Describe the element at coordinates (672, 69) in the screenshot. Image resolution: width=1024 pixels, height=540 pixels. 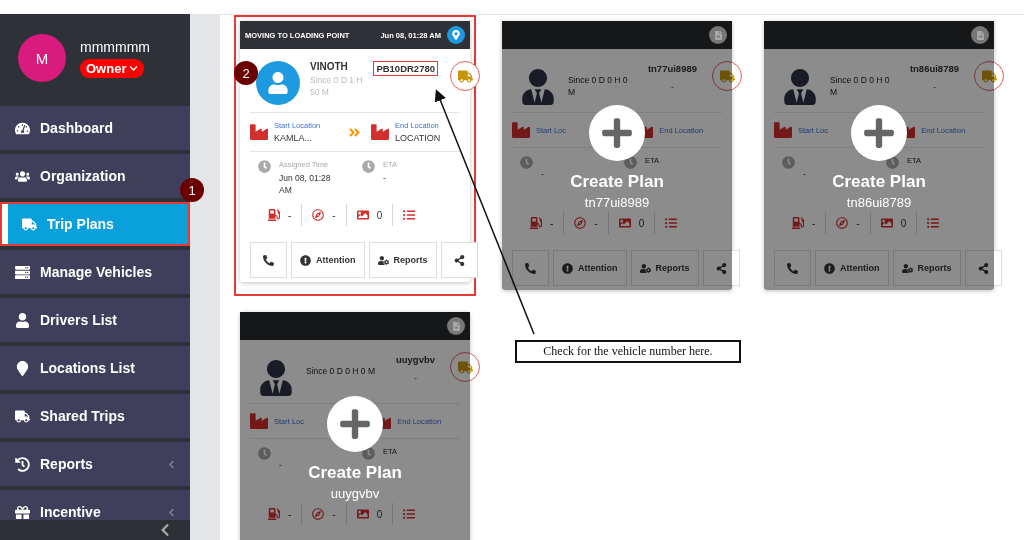
I see `vehicle-number: tn77ui8989` at that location.